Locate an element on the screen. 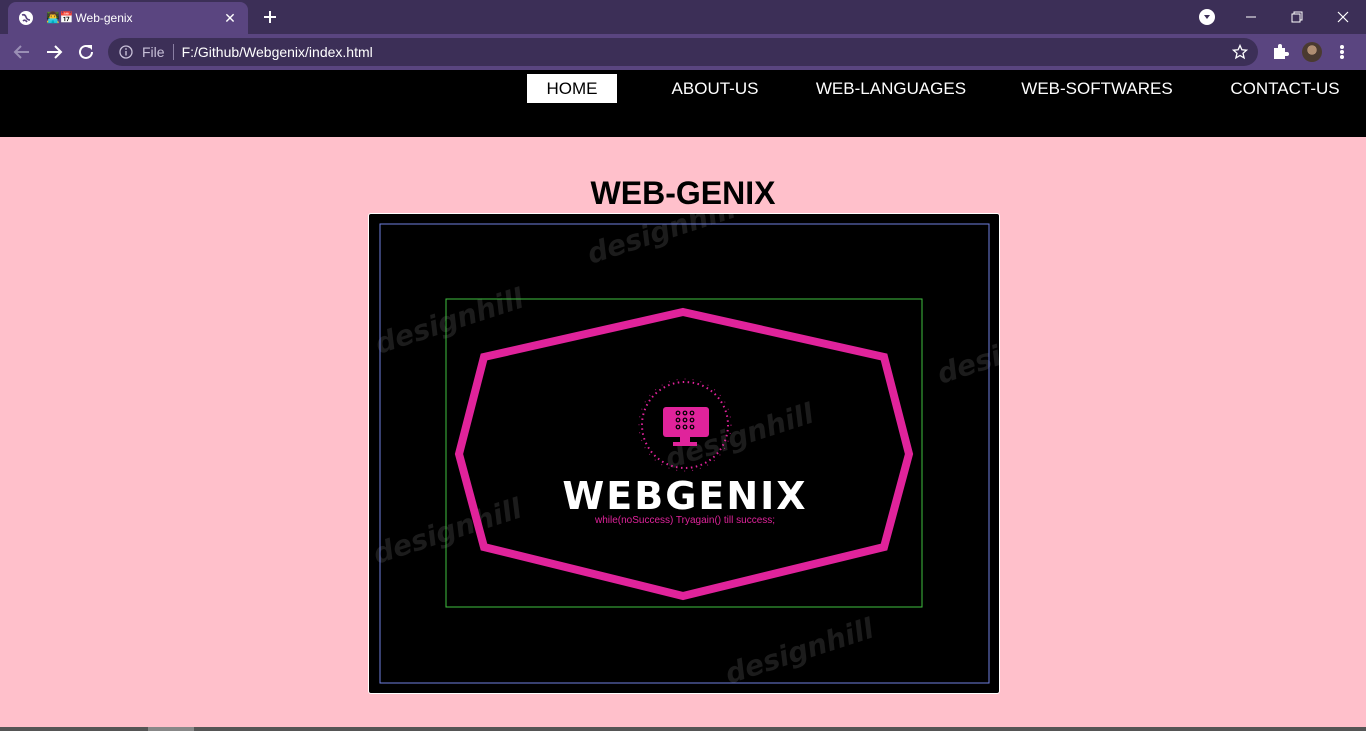 This screenshot has height=731, width=1366. browser-tab-strip: 👨‍💻📅 Web-genix ✕ is located at coordinates (683, 17).